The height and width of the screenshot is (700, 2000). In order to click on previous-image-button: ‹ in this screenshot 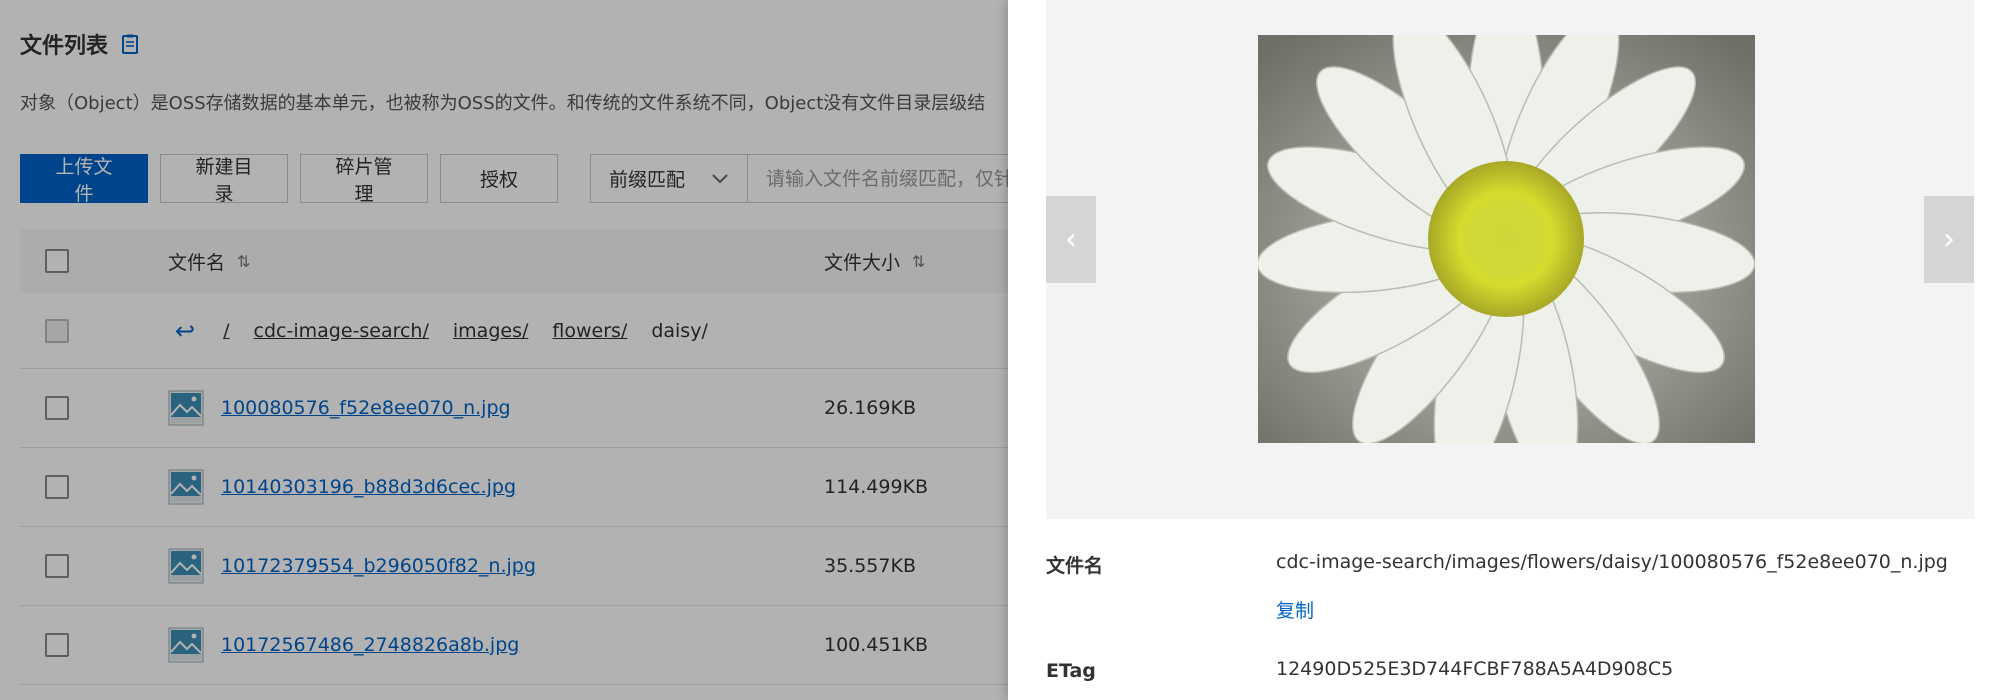, I will do `click(1071, 239)`.